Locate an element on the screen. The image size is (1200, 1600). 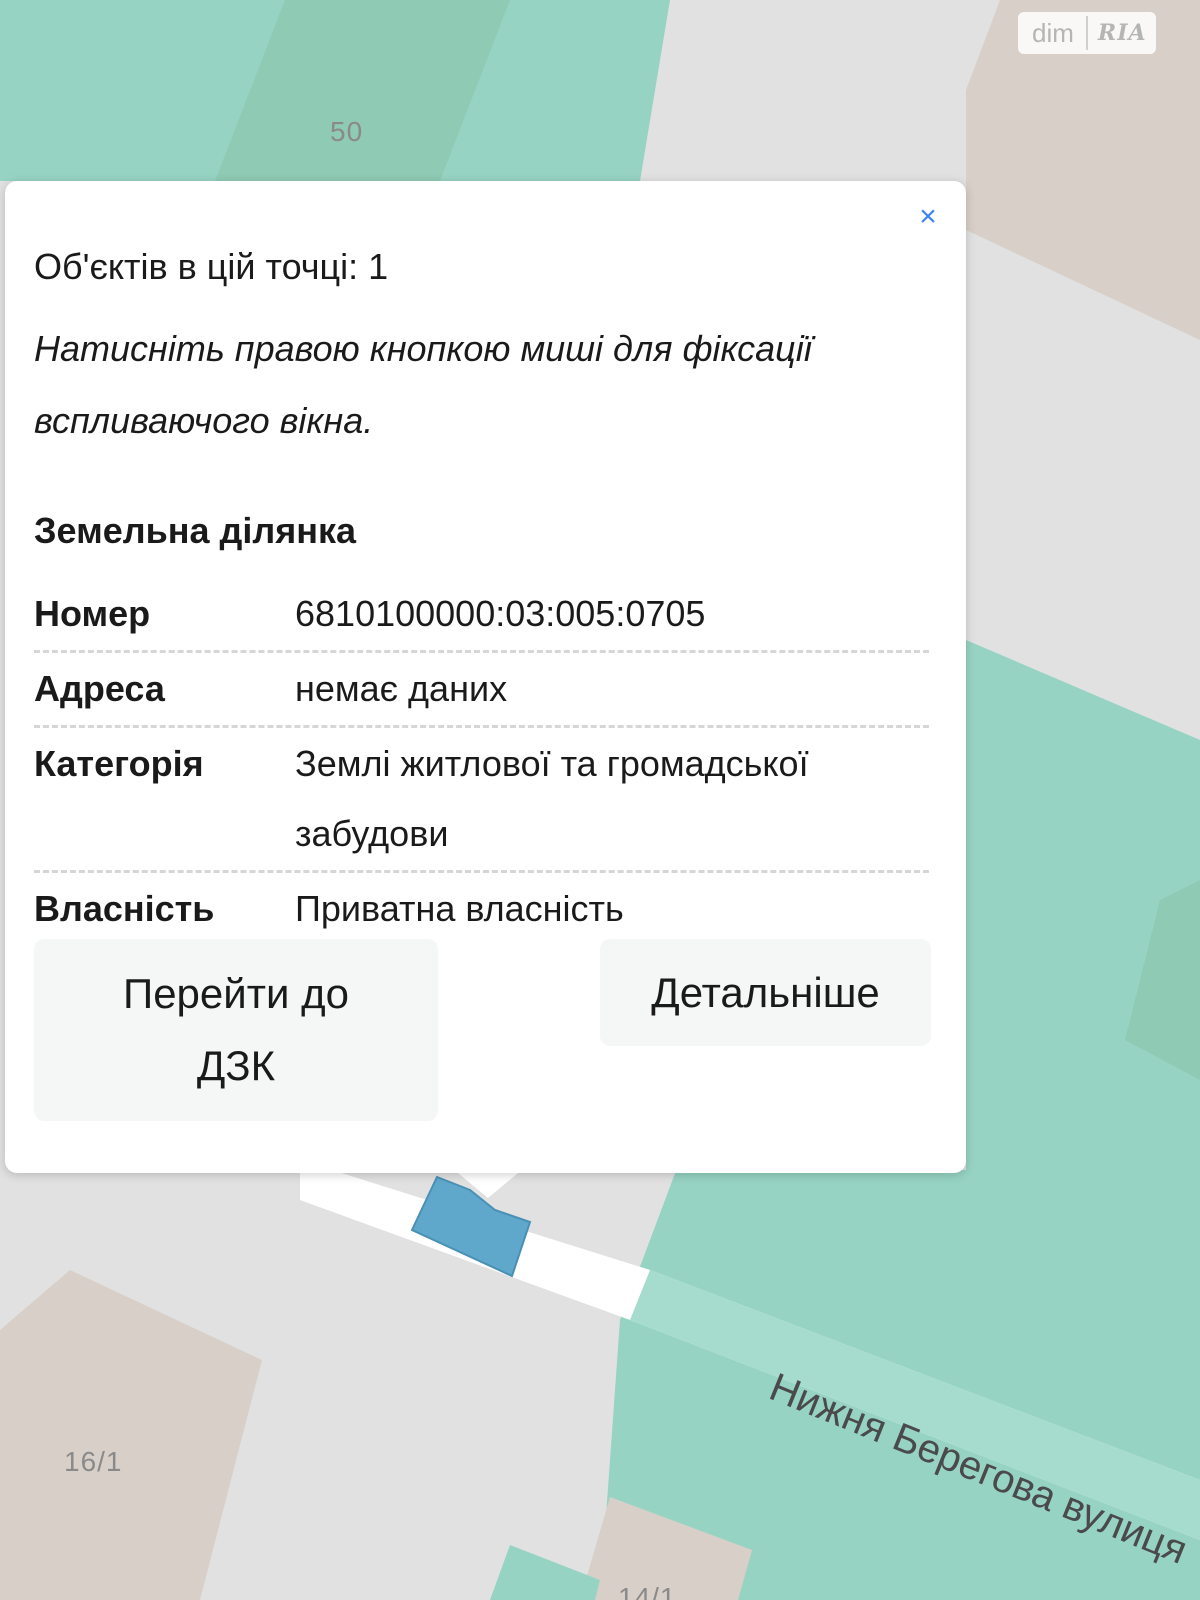
brand-dim-text: dim is located at coordinates (1053, 33).